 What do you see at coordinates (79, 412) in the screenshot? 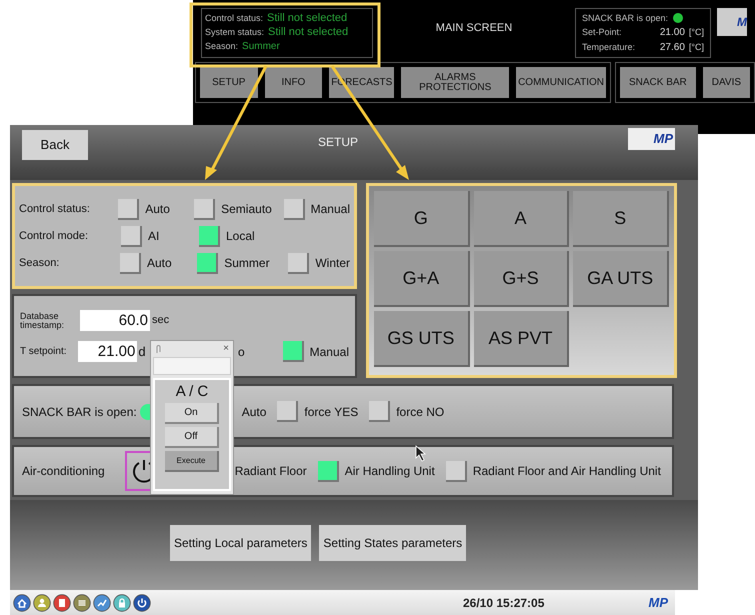
I see `row-label: SNACK BAR is open:` at bounding box center [79, 412].